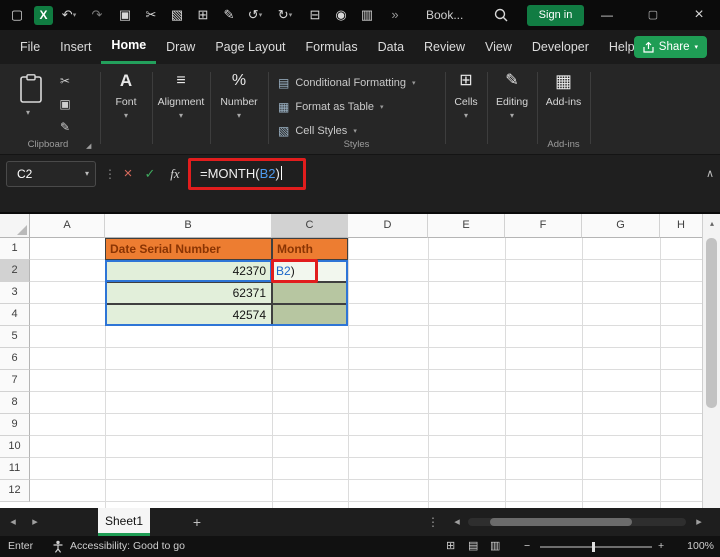 The height and width of the screenshot is (557, 720). I want to click on search-icon, so click(501, 17).